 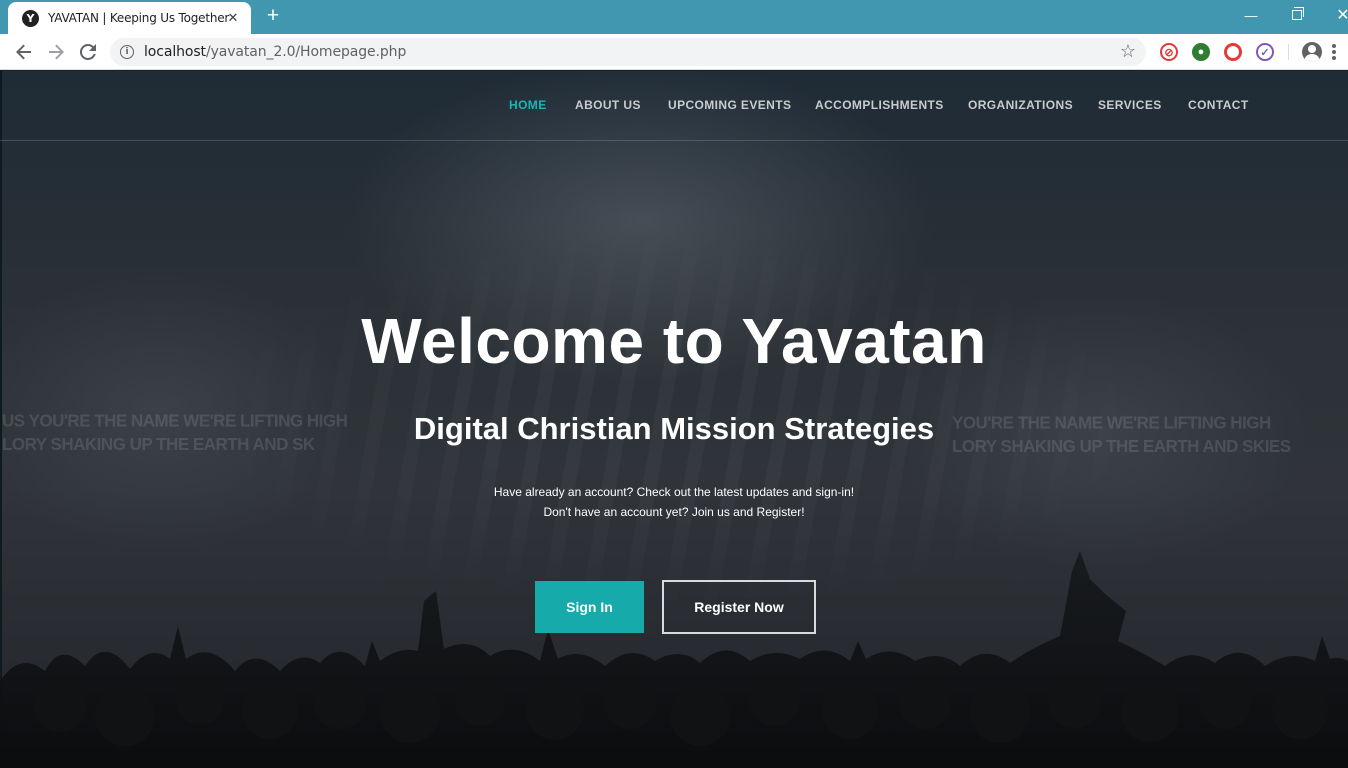 I want to click on star-icon: ☆, so click(x=1128, y=51).